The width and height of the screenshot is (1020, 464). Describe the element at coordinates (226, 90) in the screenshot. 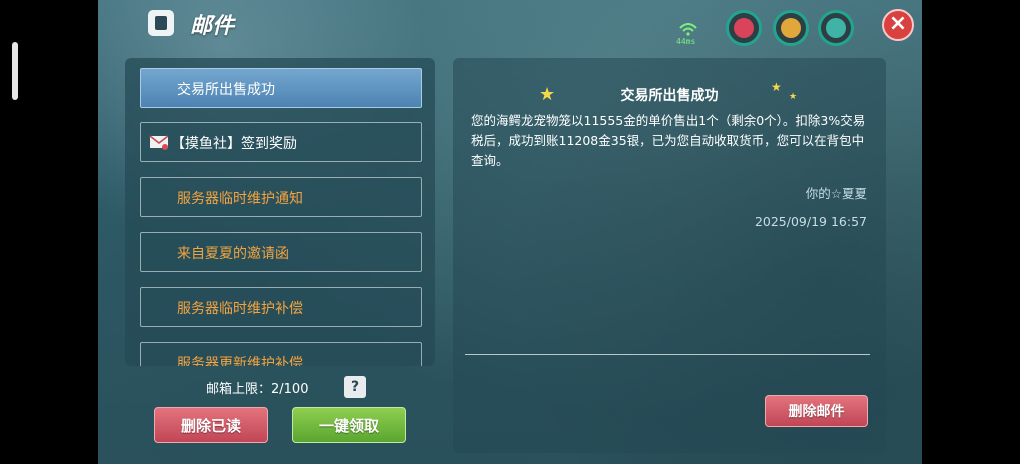

I see `mail-item-label: 交易所出售成功` at that location.